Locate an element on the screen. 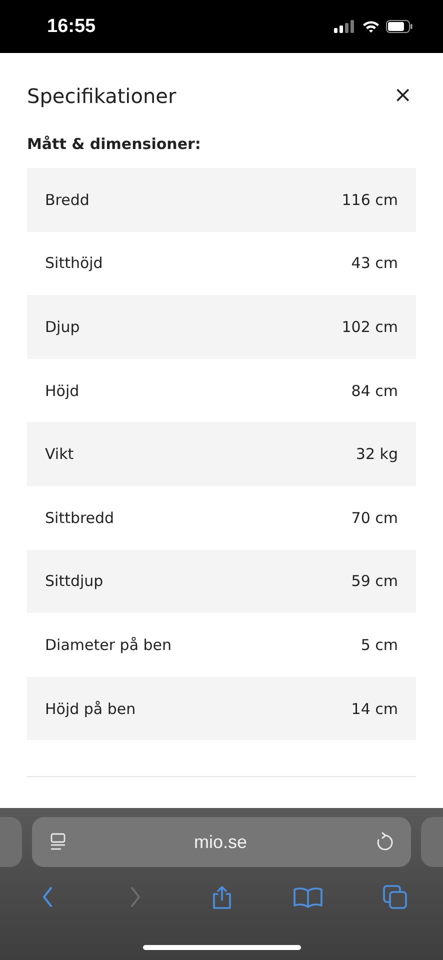 This screenshot has width=443, height=960. spec-label: Sittdjup is located at coordinates (74, 581).